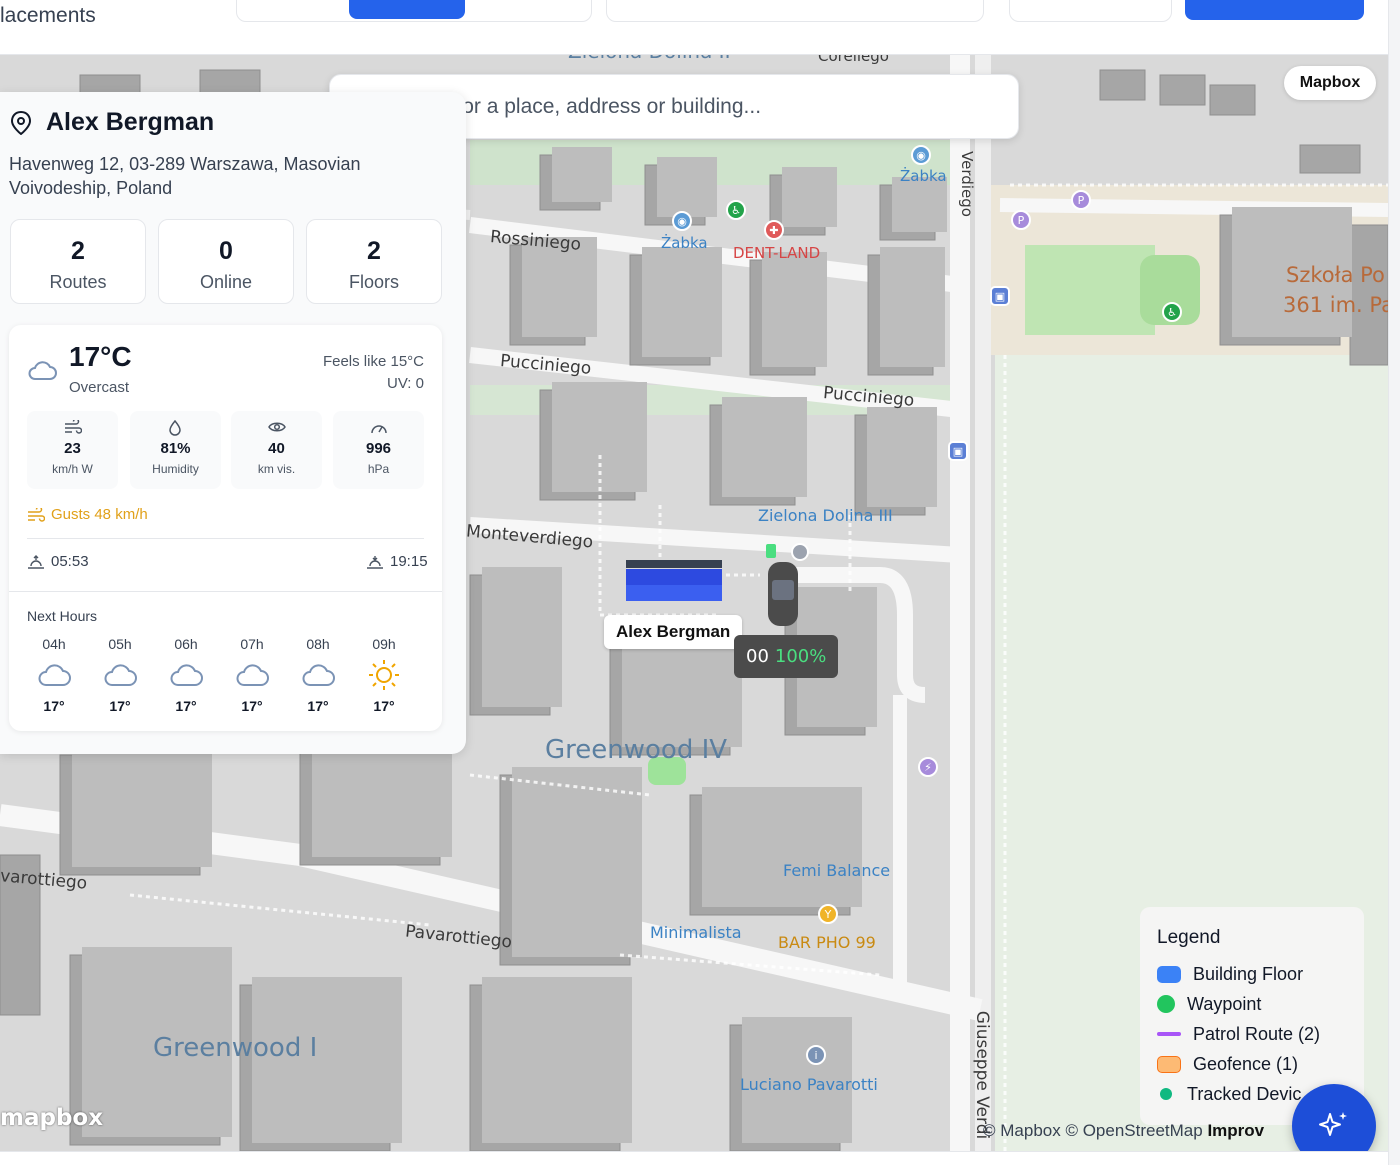 The height and width of the screenshot is (1165, 1400). I want to click on geofence-swatch, so click(1169, 1064).